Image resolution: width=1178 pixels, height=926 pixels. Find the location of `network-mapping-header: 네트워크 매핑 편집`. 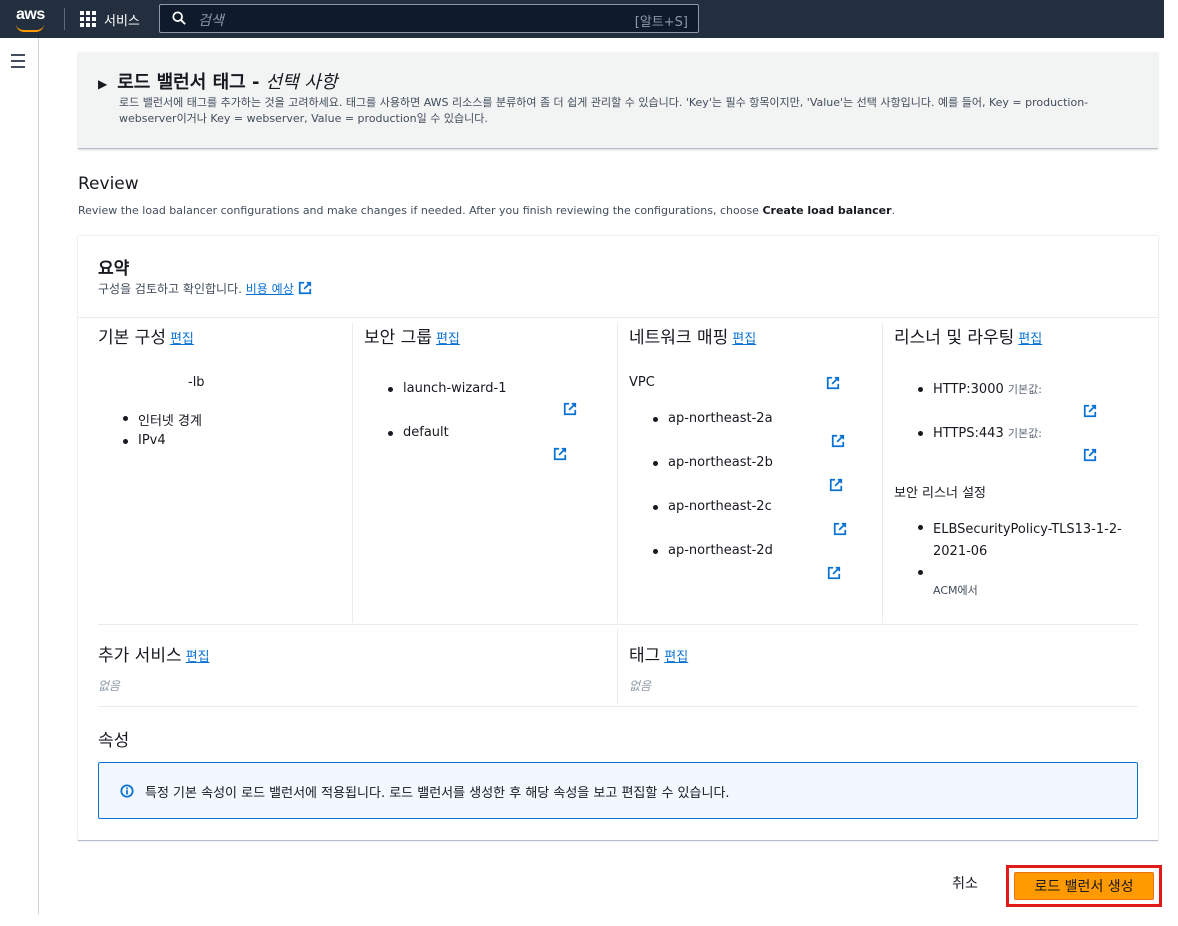

network-mapping-header: 네트워크 매핑 편집 is located at coordinates (754, 335).